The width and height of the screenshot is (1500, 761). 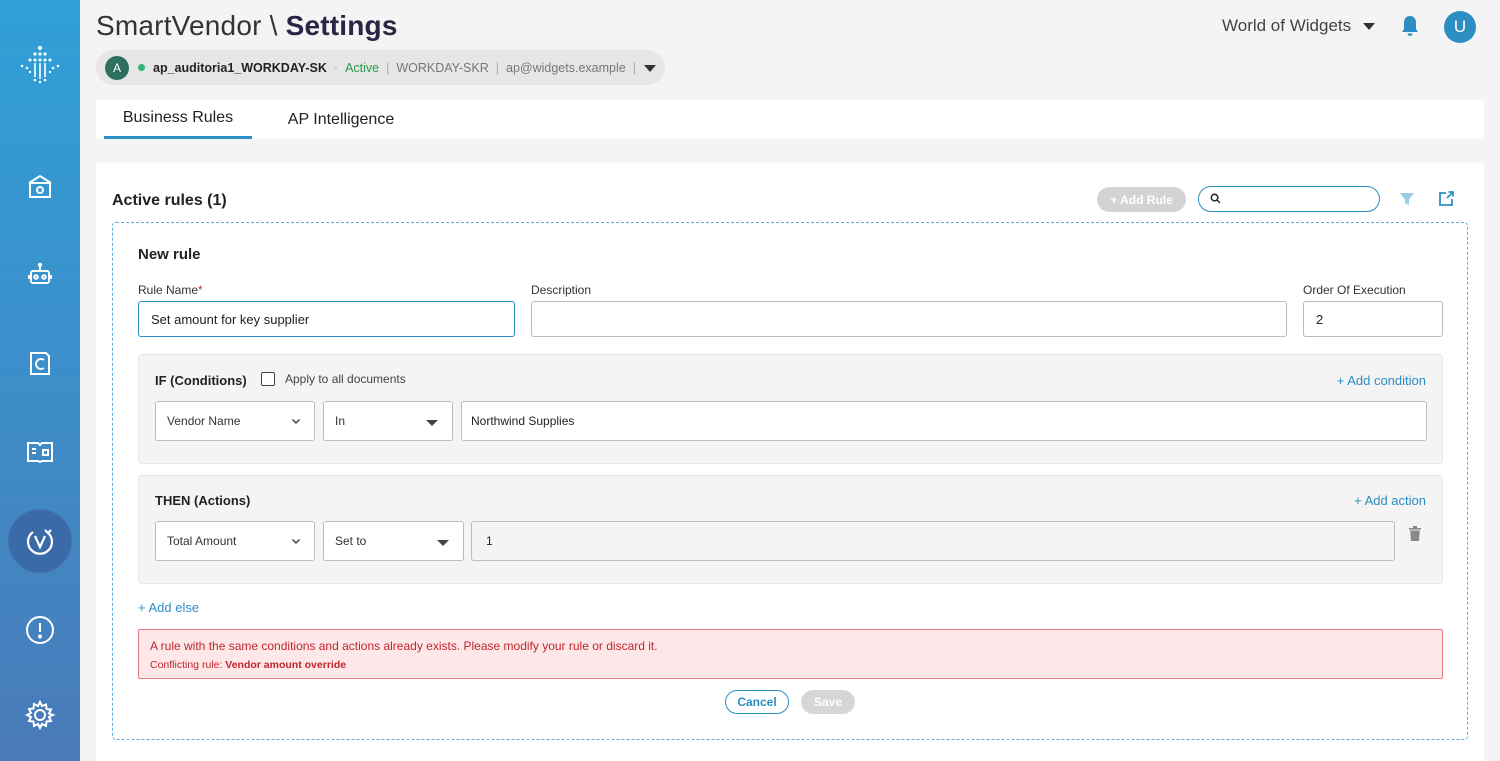 I want to click on page-name: Settings, so click(x=341, y=25).